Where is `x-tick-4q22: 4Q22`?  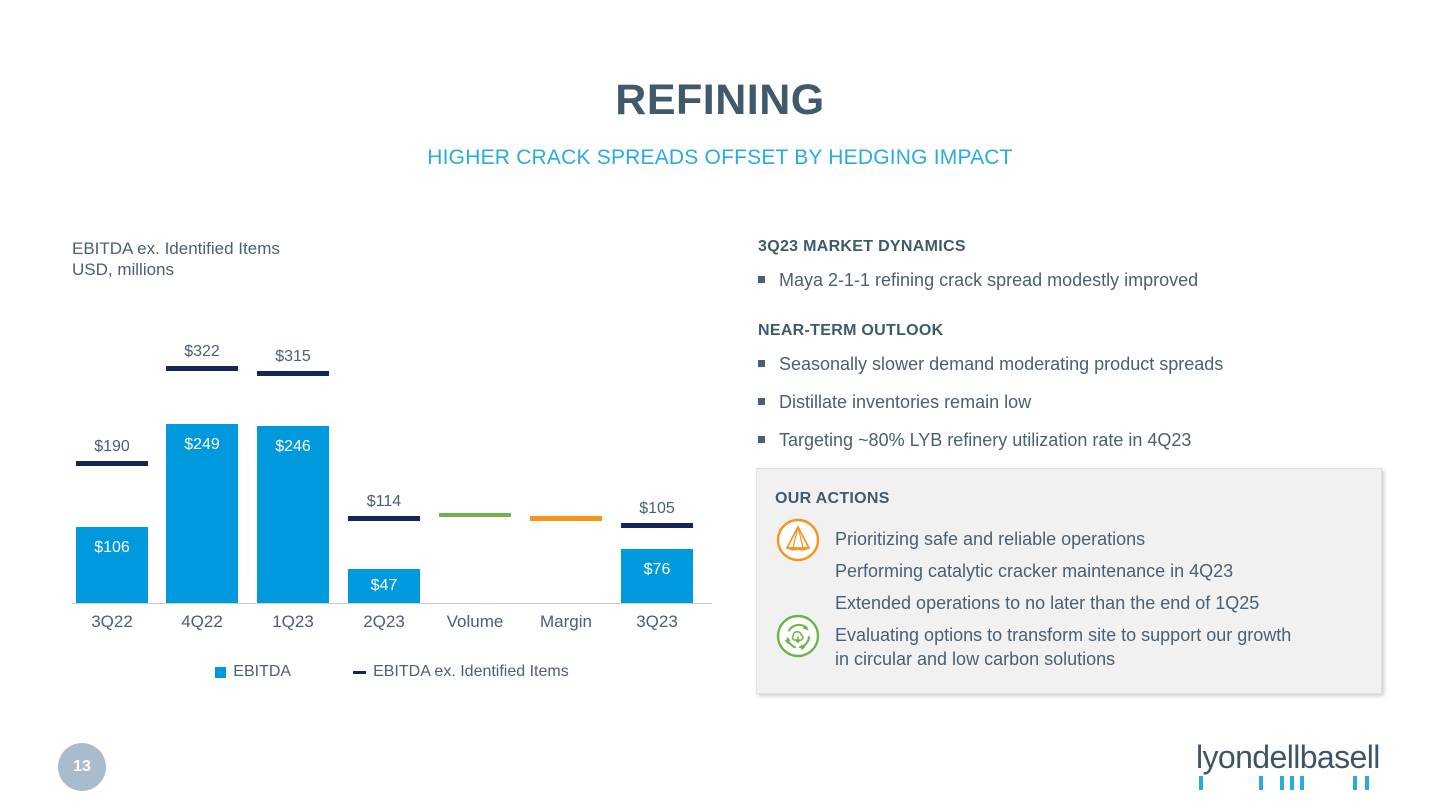 x-tick-4q22: 4Q22 is located at coordinates (202, 621).